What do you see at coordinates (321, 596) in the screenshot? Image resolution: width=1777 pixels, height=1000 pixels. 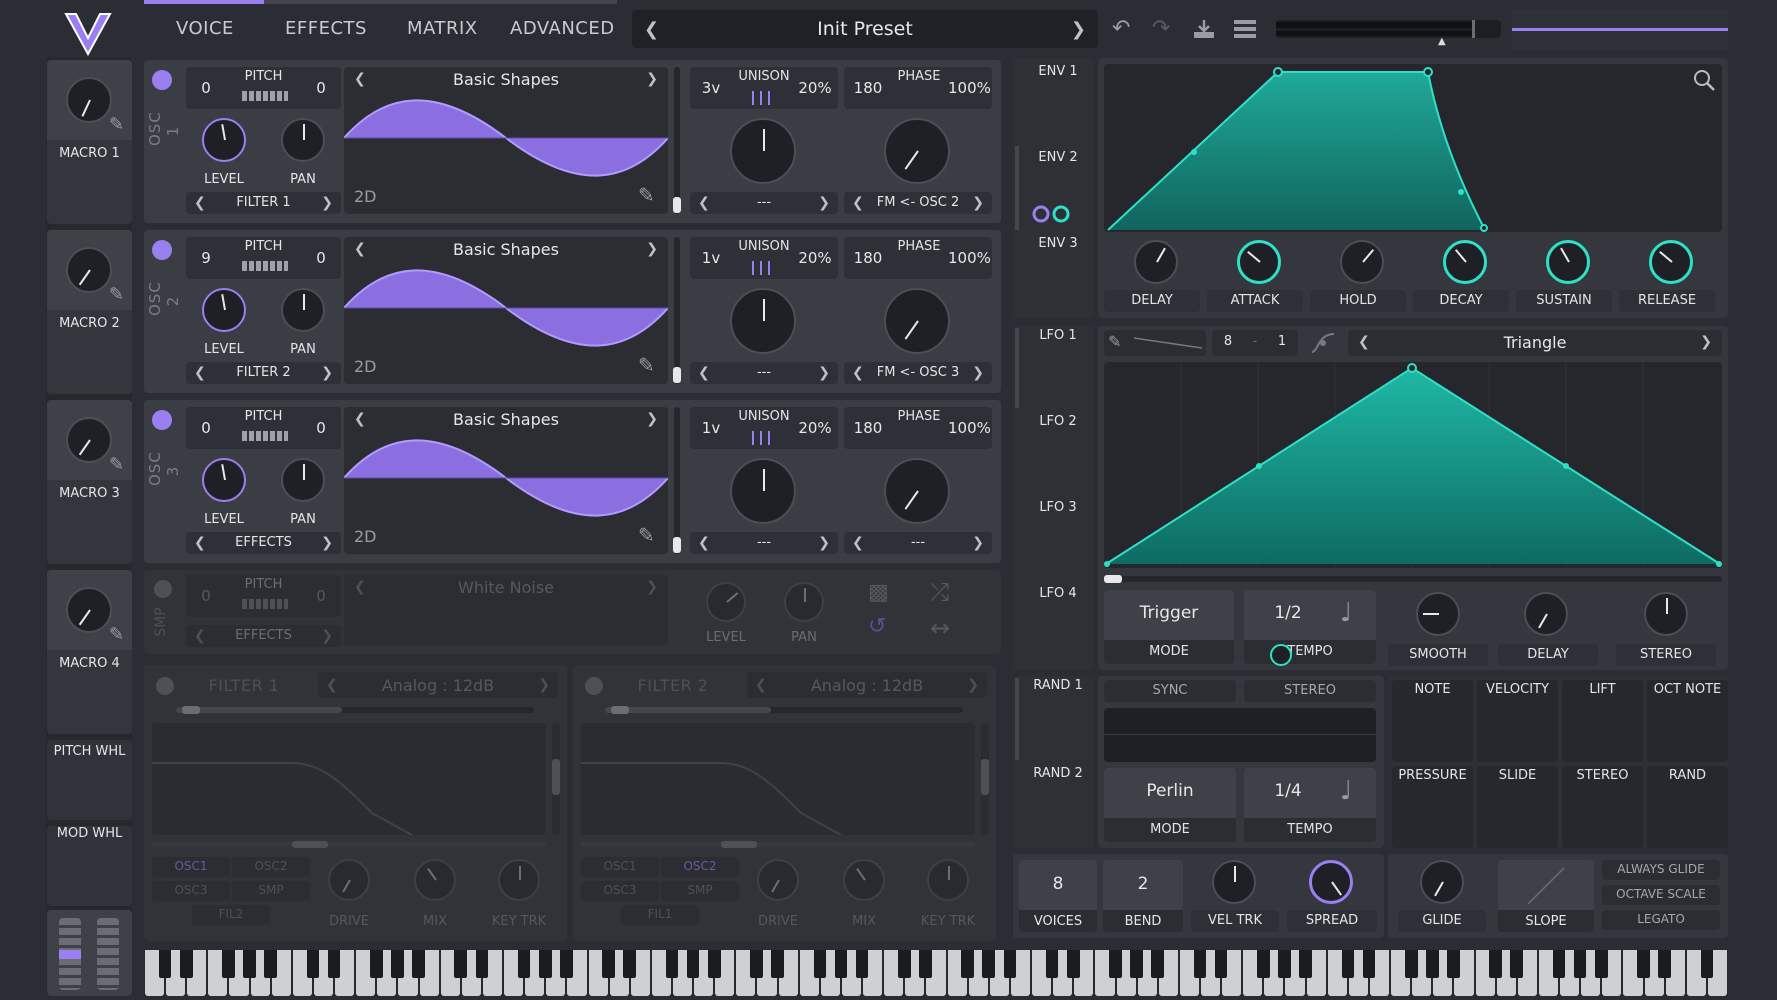 I see `sample-pitch-fine: 0` at bounding box center [321, 596].